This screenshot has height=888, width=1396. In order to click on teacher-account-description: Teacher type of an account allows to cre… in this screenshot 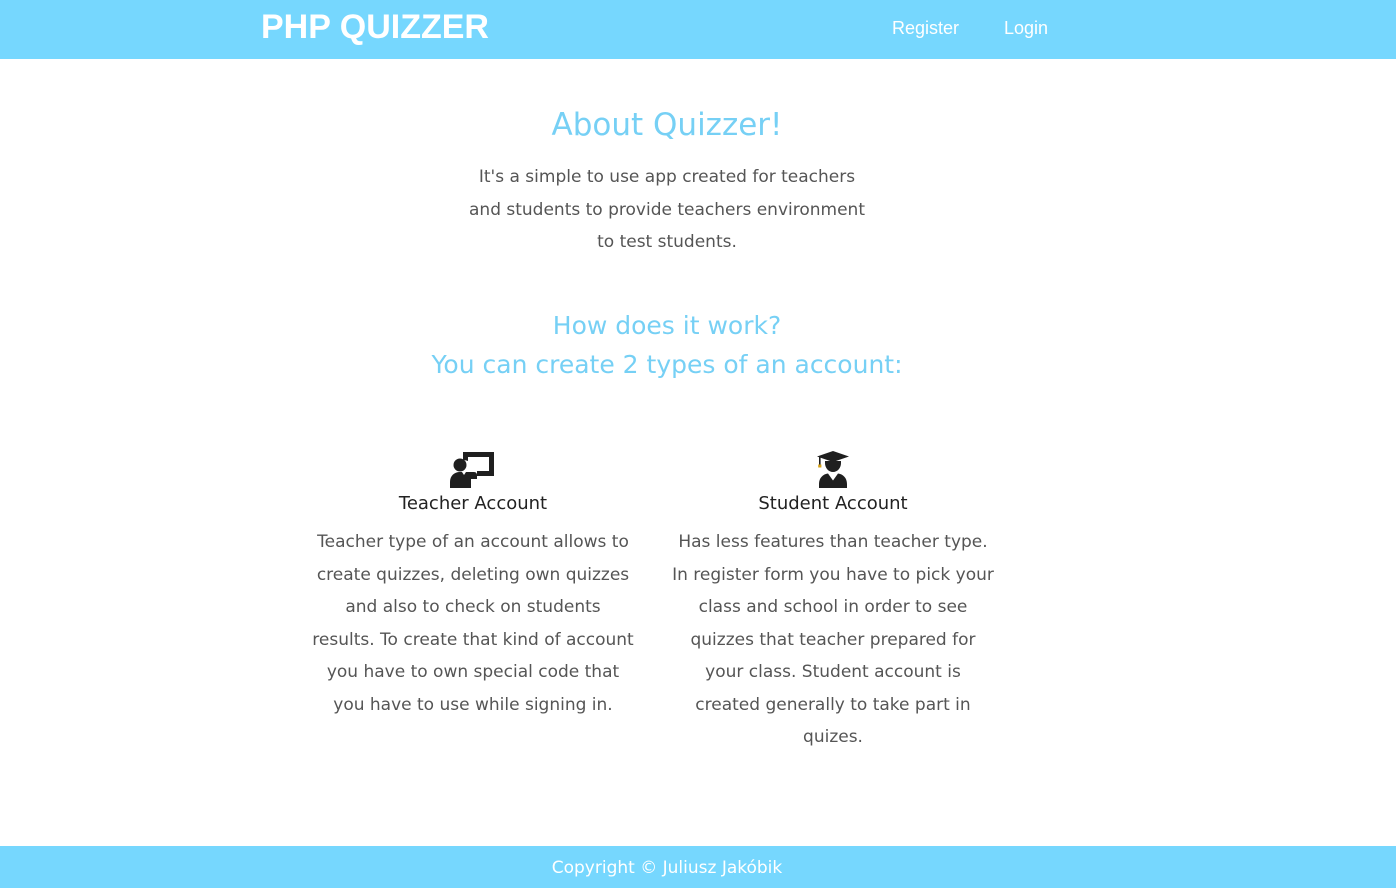, I will do `click(473, 623)`.